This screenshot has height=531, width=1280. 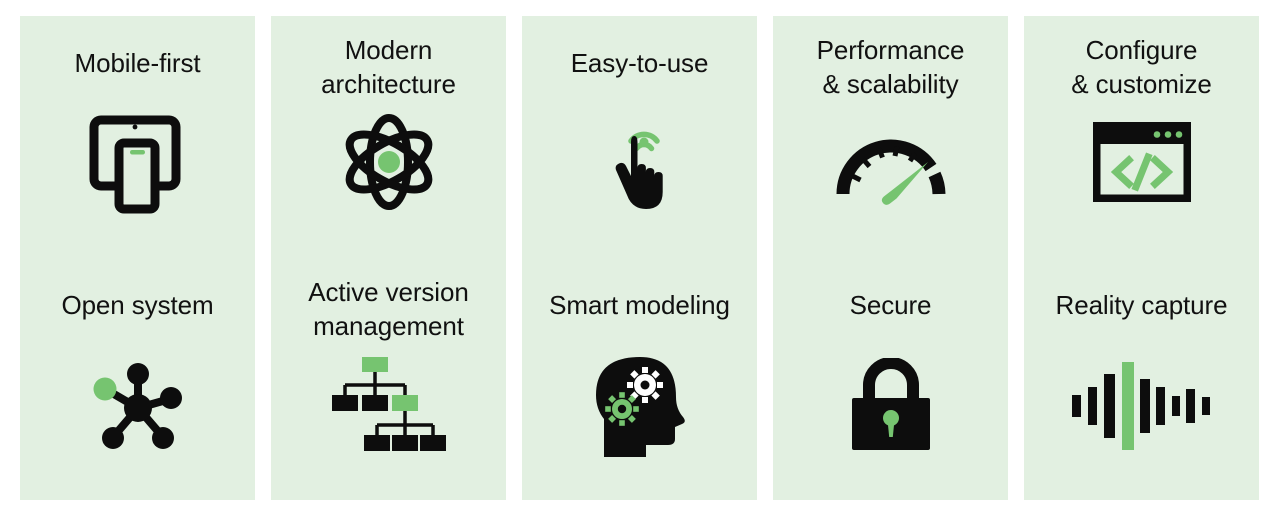 What do you see at coordinates (890, 305) in the screenshot?
I see `feature-card-title: Secure` at bounding box center [890, 305].